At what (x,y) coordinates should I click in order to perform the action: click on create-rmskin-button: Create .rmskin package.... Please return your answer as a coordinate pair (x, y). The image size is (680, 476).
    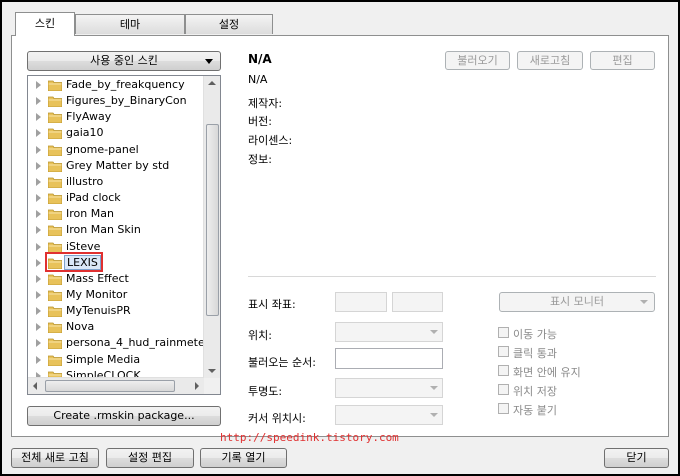
    Looking at the image, I should click on (124, 416).